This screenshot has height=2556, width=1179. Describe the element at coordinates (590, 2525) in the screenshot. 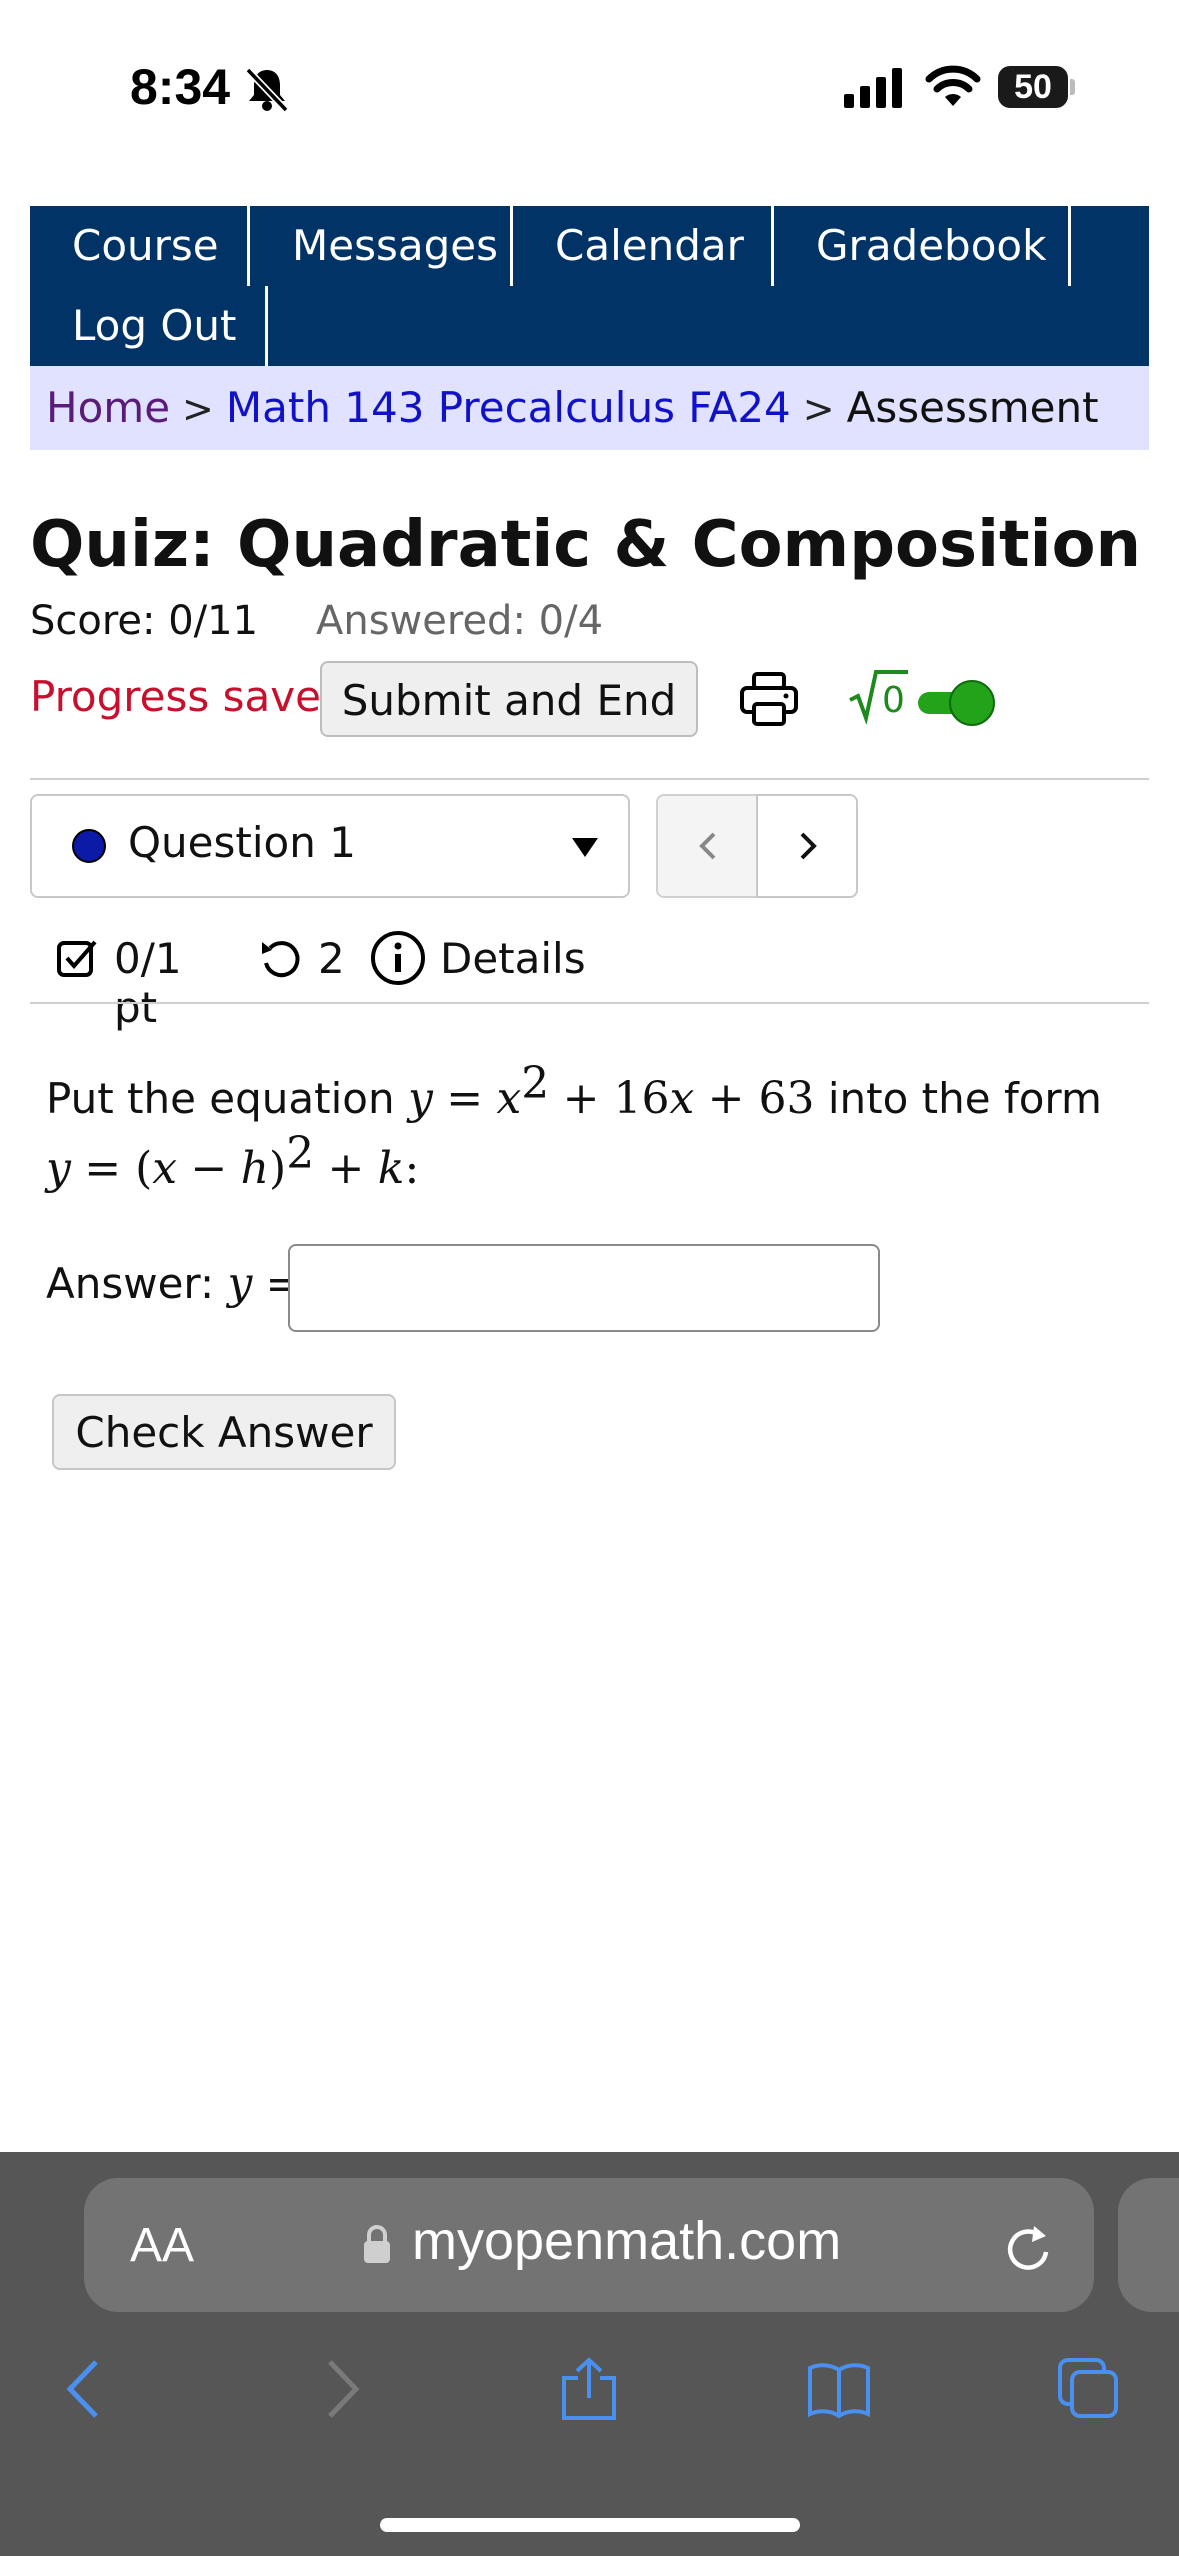

I see `home-indicator` at that location.